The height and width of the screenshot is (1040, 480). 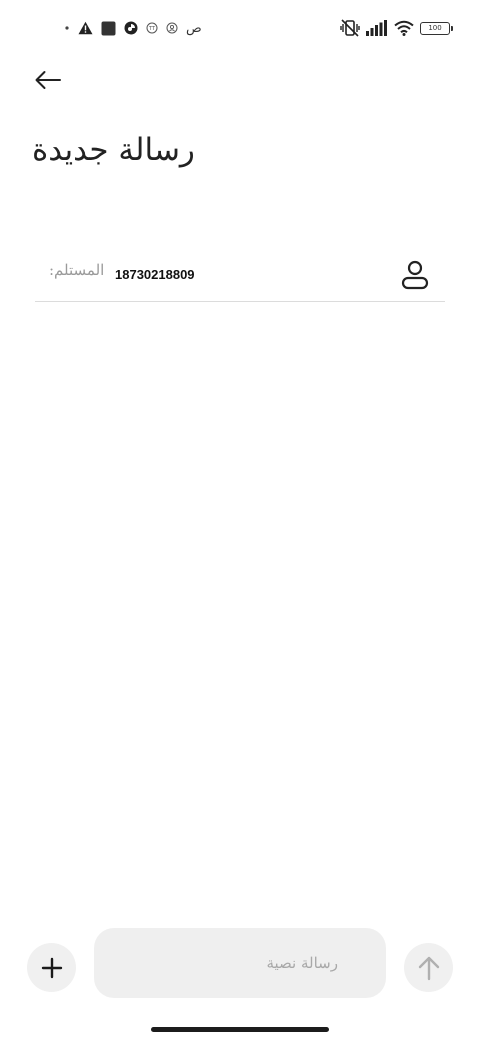 What do you see at coordinates (235, 274) in the screenshot?
I see `recipient-input` at bounding box center [235, 274].